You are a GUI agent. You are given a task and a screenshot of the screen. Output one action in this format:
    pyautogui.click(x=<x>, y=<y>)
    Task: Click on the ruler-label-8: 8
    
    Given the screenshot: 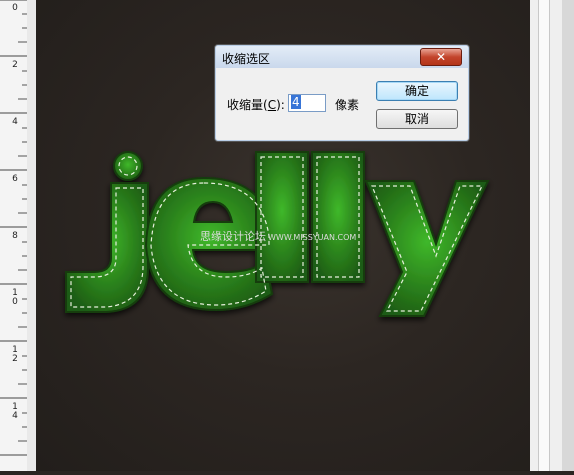 What is the action you would take?
    pyautogui.click(x=15, y=236)
    